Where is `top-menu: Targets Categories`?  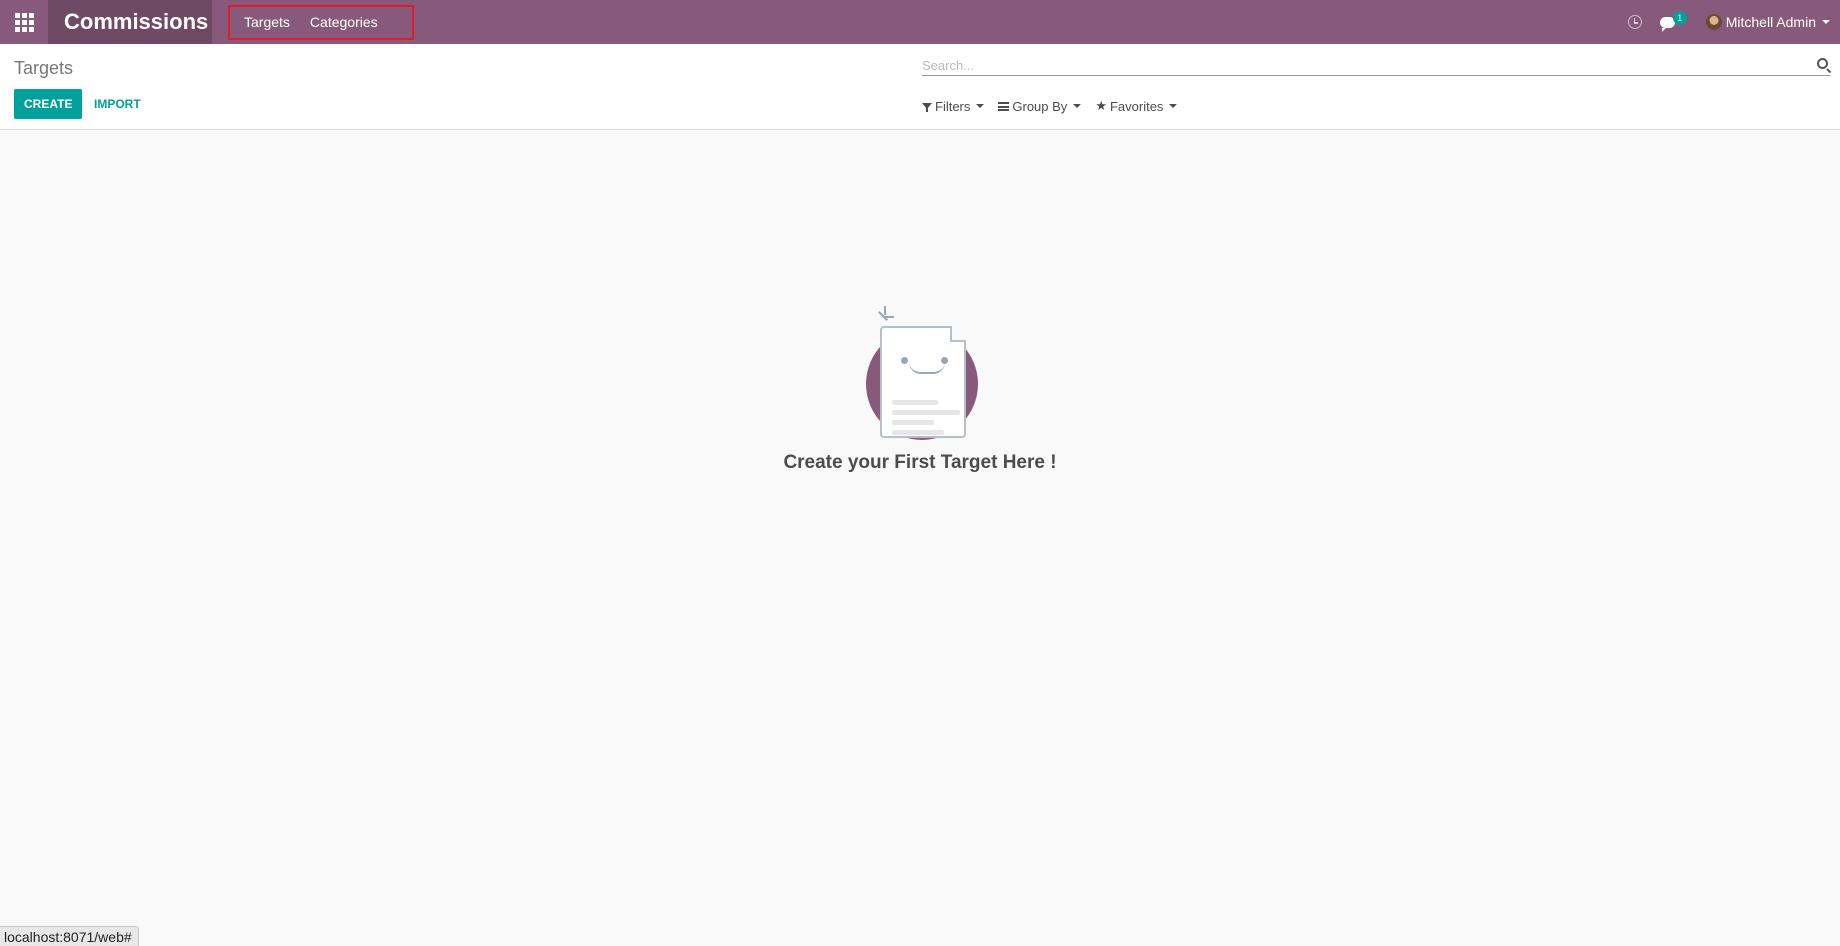 top-menu: Targets Categories is located at coordinates (321, 22).